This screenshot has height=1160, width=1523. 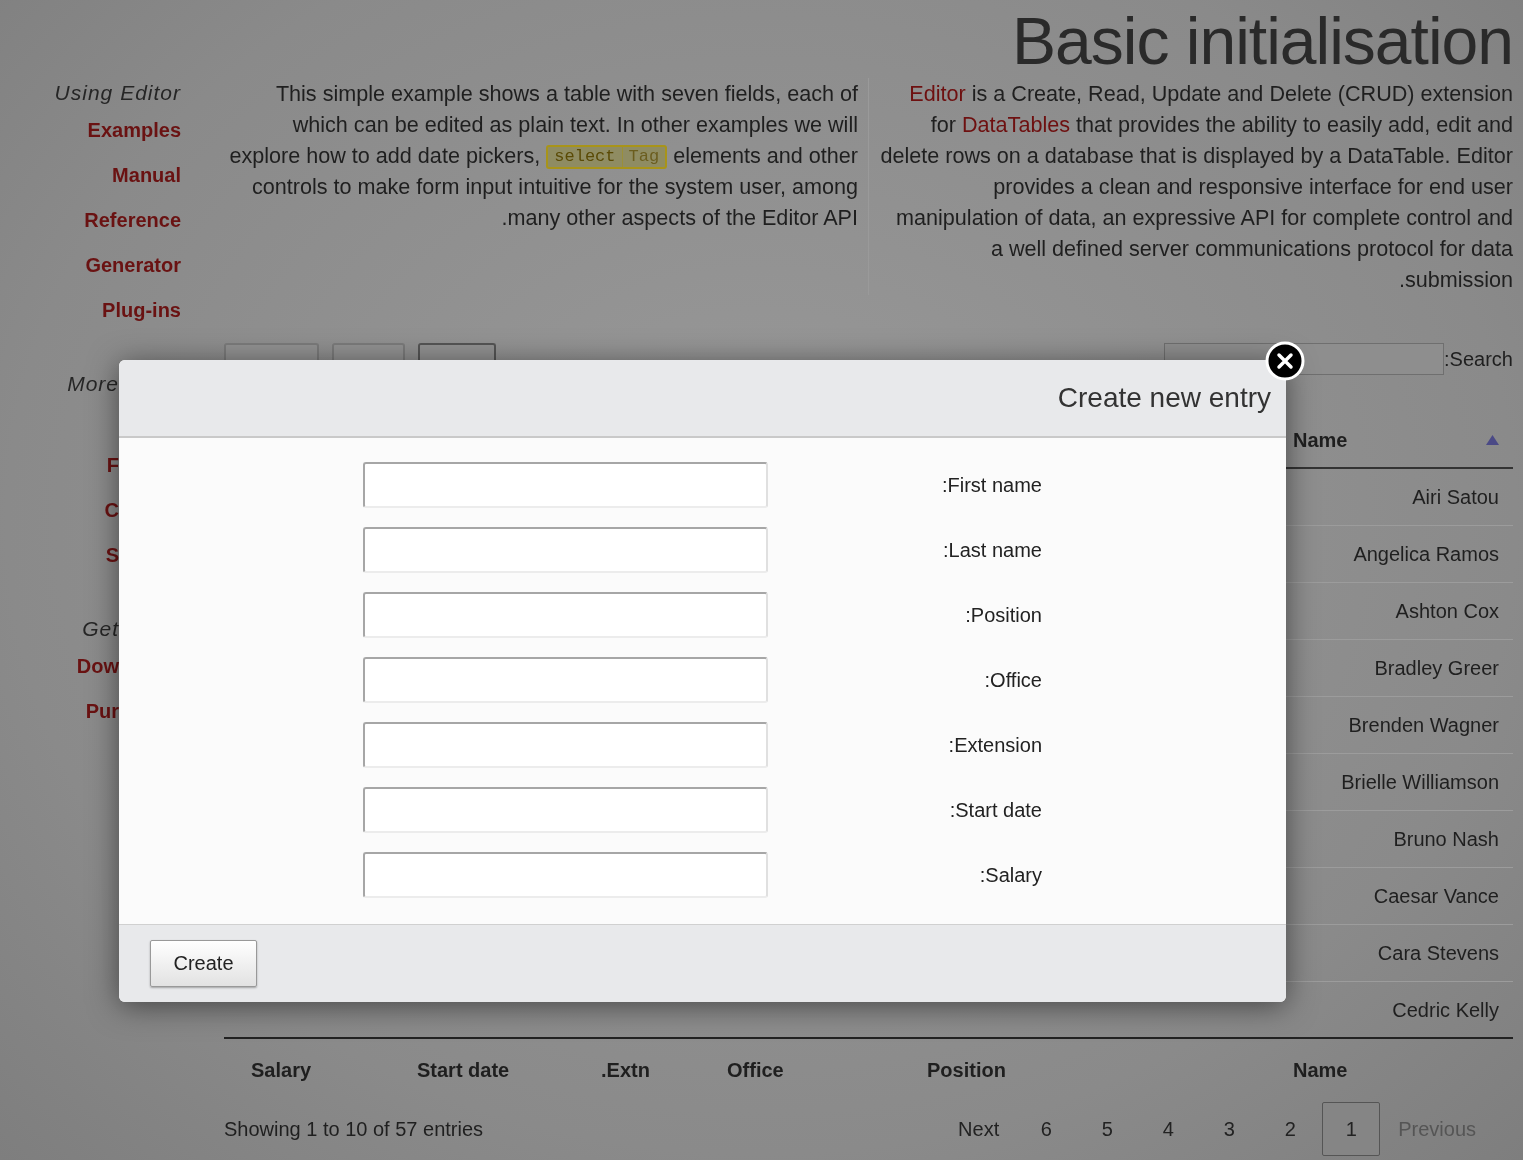 I want to click on table-cell-text: Cedric Kelly, so click(x=1445, y=1010).